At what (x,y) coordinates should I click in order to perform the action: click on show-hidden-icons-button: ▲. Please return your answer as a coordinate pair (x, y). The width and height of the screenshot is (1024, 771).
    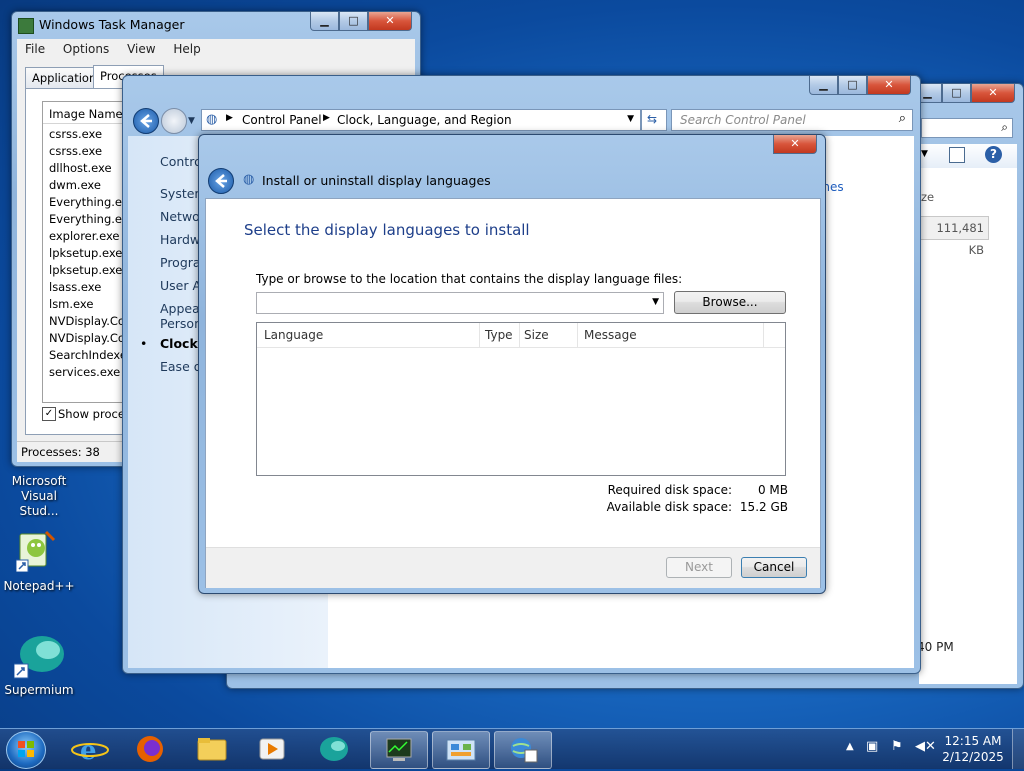
    Looking at the image, I should click on (850, 746).